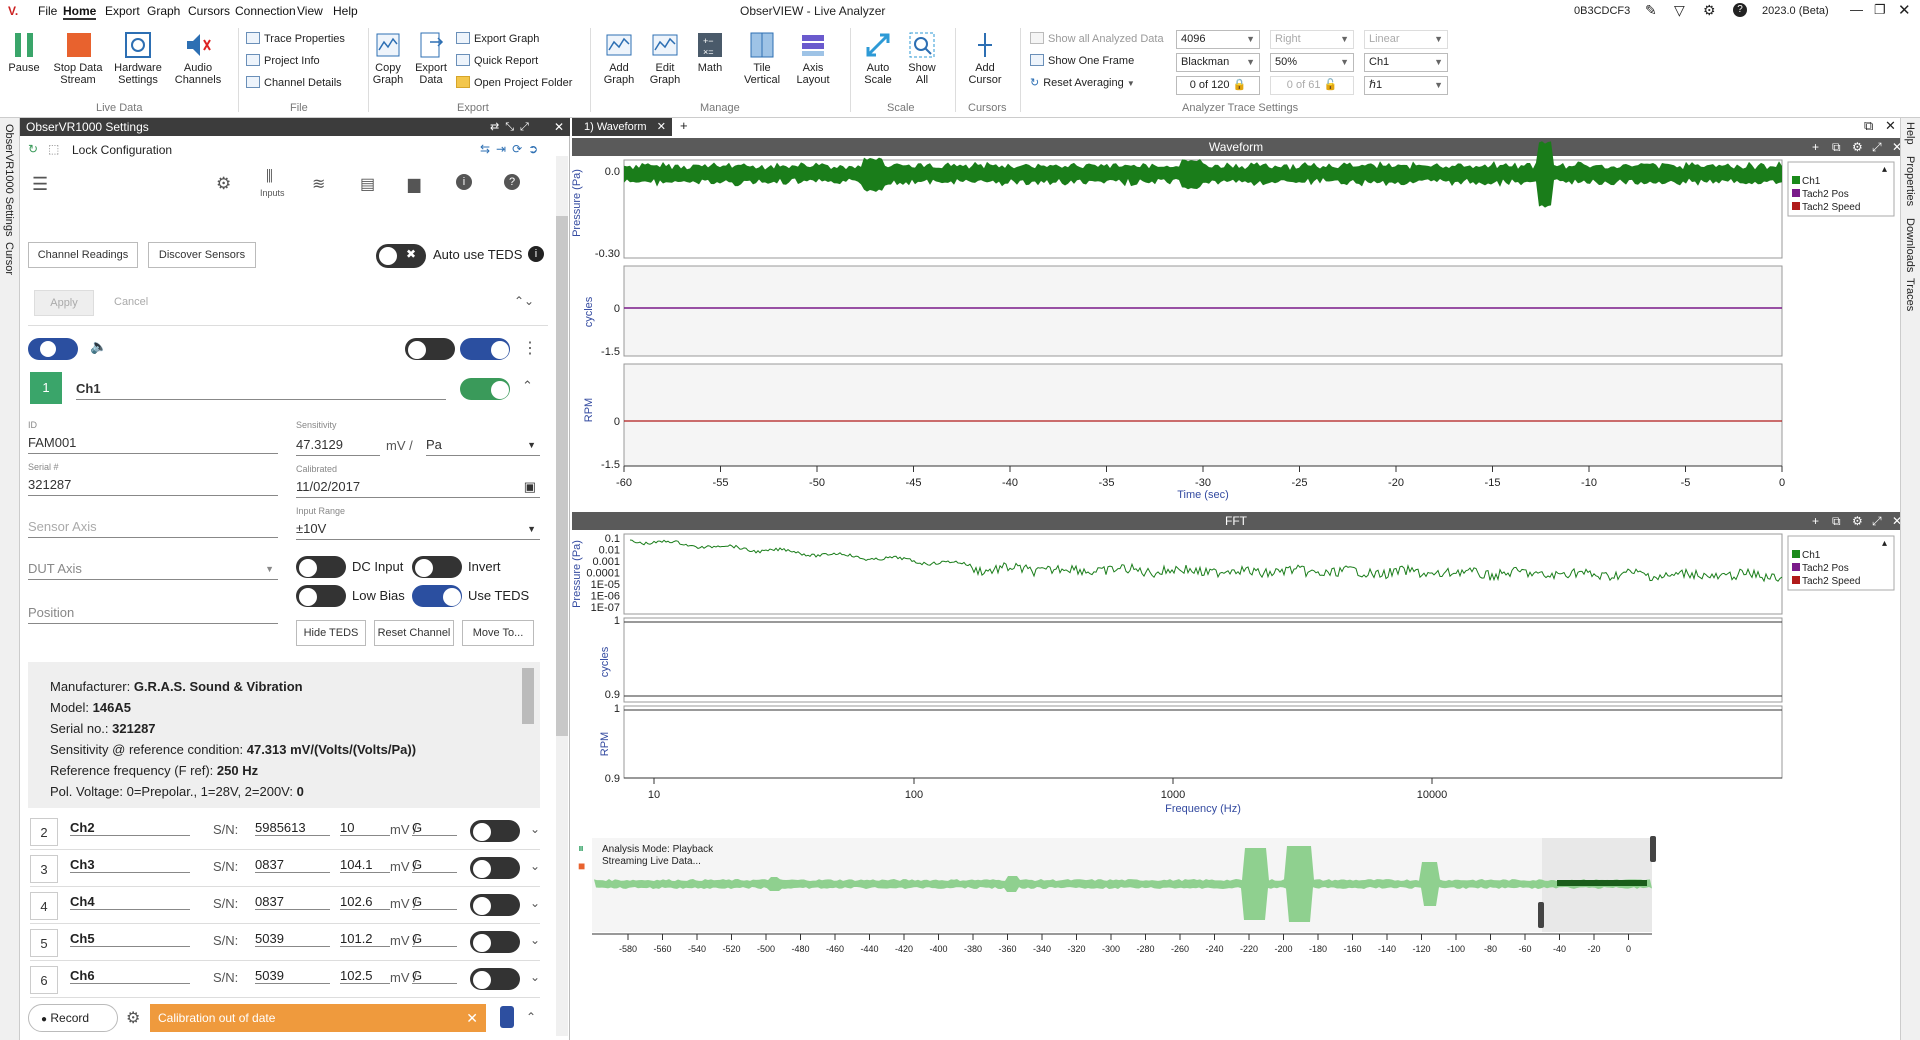 This screenshot has width=1920, height=1040. Describe the element at coordinates (78, 58) in the screenshot. I see `stop-stream-button: Stop Data Stream` at that location.